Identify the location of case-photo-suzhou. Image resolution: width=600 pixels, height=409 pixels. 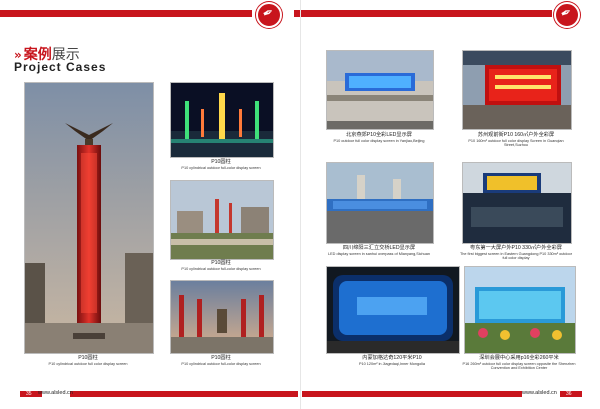
(517, 90).